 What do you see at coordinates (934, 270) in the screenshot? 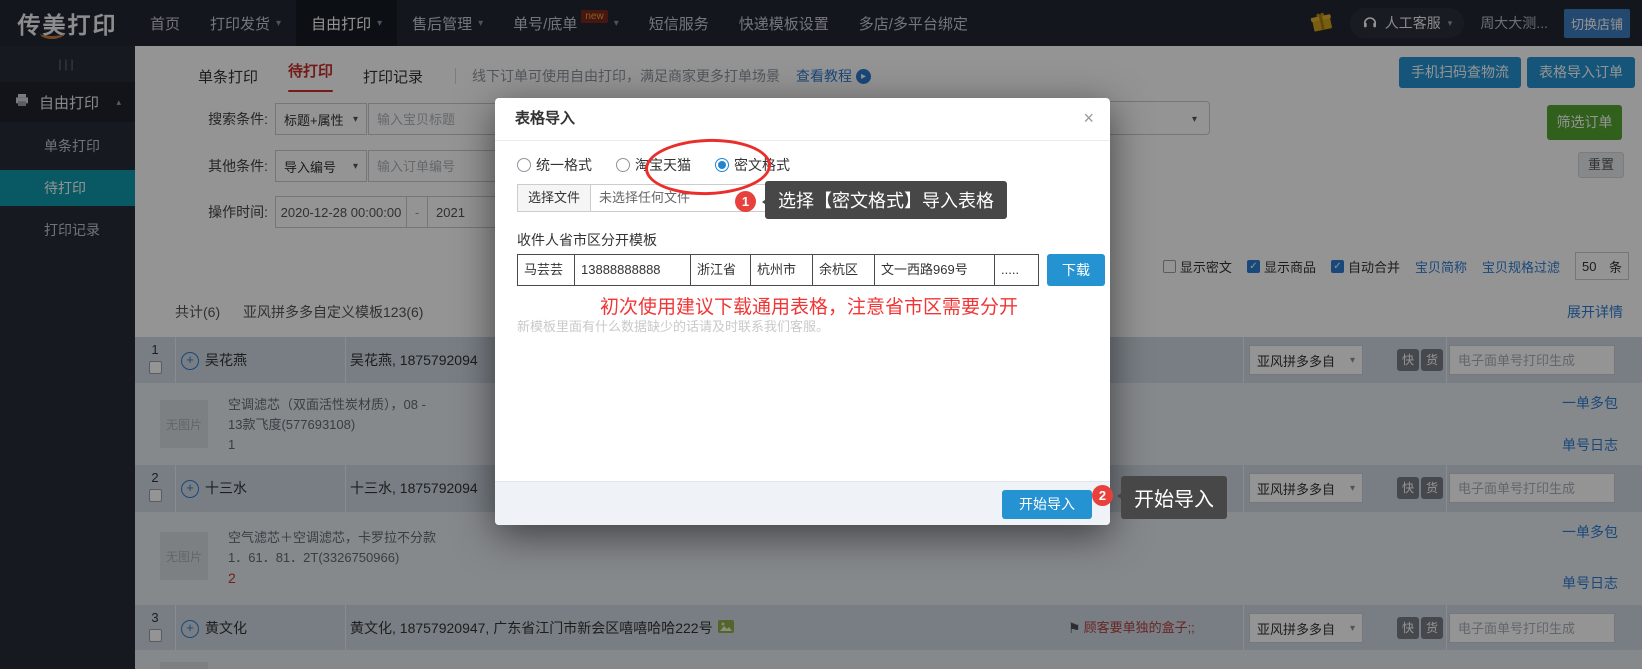
I see `sample-cell-address: 文一西路969号` at bounding box center [934, 270].